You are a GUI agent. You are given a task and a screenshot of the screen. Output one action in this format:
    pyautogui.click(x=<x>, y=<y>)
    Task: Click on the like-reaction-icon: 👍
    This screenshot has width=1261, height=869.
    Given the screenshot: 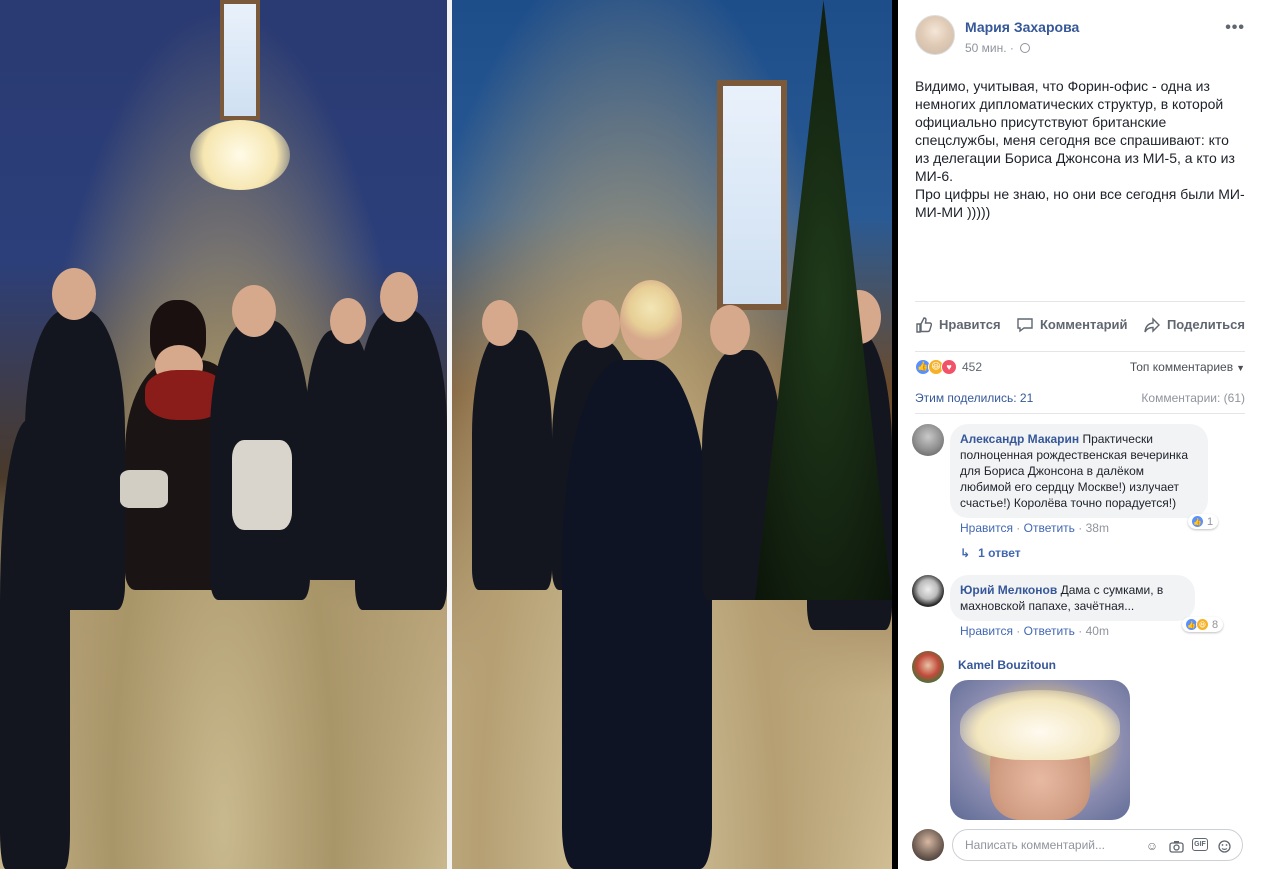 What is the action you would take?
    pyautogui.click(x=1197, y=521)
    